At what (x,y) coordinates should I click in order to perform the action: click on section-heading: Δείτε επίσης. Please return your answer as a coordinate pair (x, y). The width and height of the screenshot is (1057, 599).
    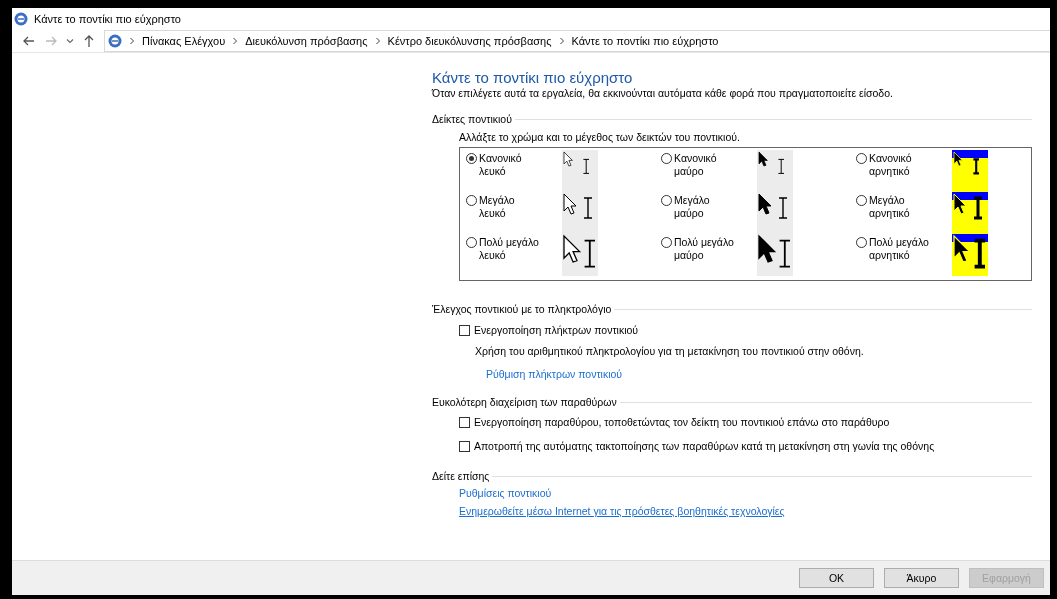
    Looking at the image, I should click on (461, 476).